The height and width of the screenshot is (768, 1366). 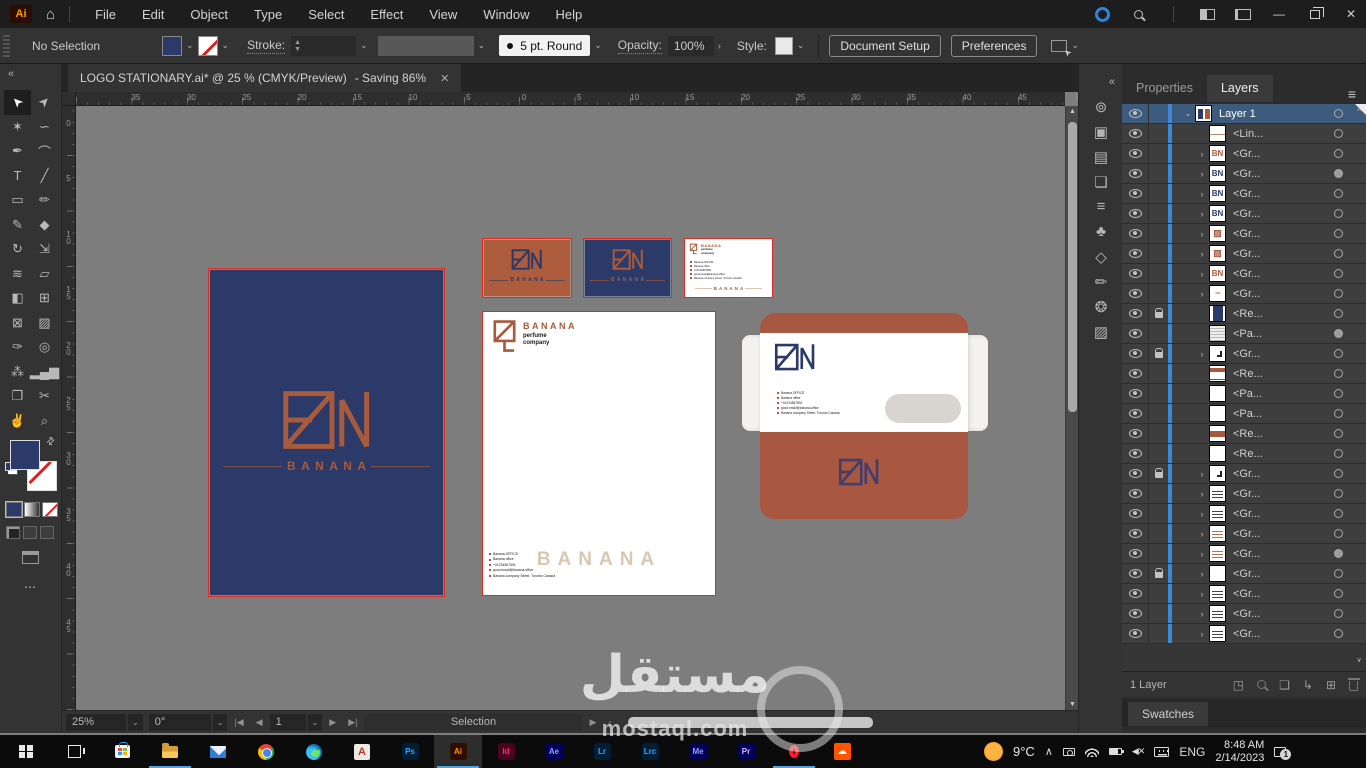 What do you see at coordinates (44, 225) in the screenshot?
I see `eraser-tool: ◆` at bounding box center [44, 225].